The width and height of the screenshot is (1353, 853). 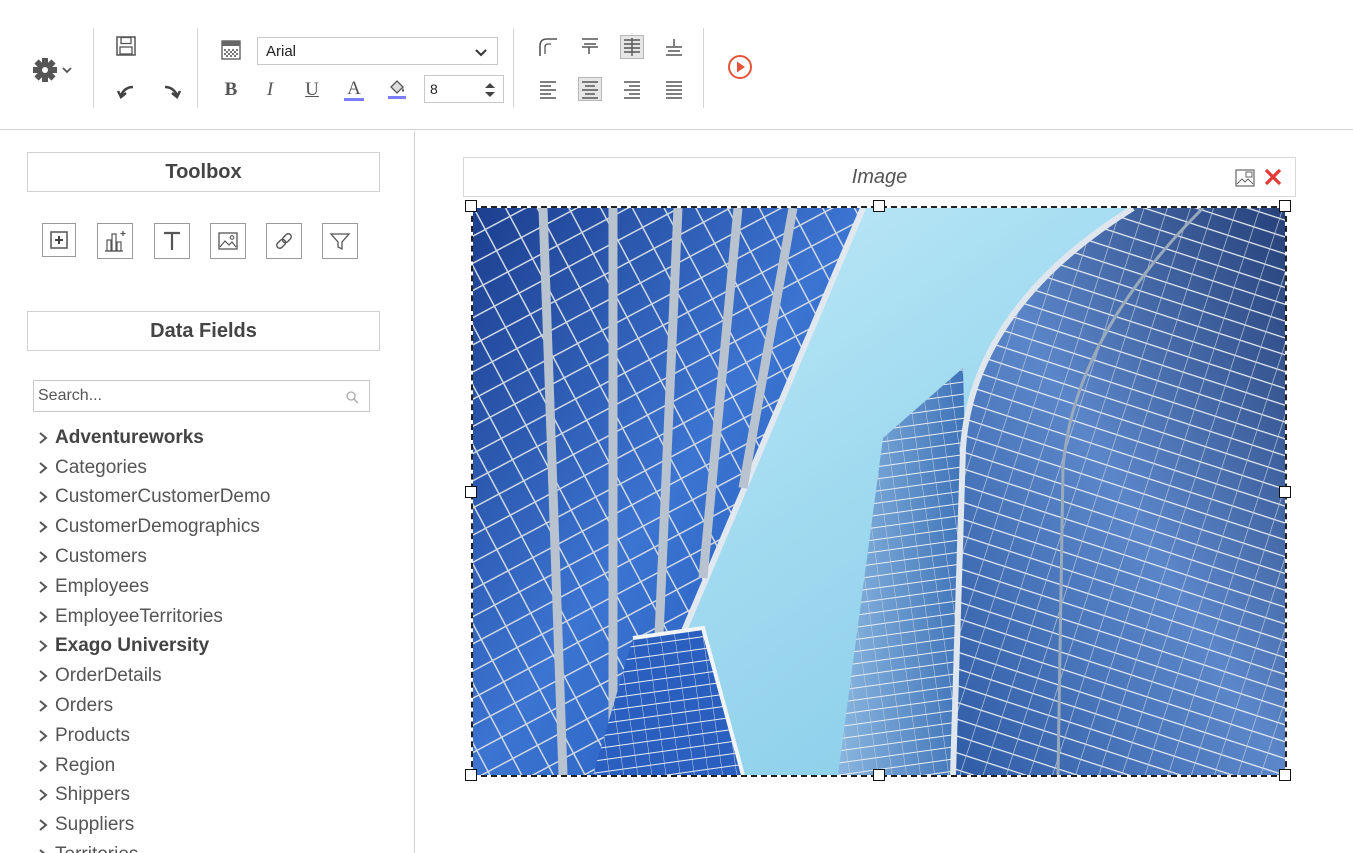 I want to click on tree-item: EmployeeTerritories, so click(x=151, y=617).